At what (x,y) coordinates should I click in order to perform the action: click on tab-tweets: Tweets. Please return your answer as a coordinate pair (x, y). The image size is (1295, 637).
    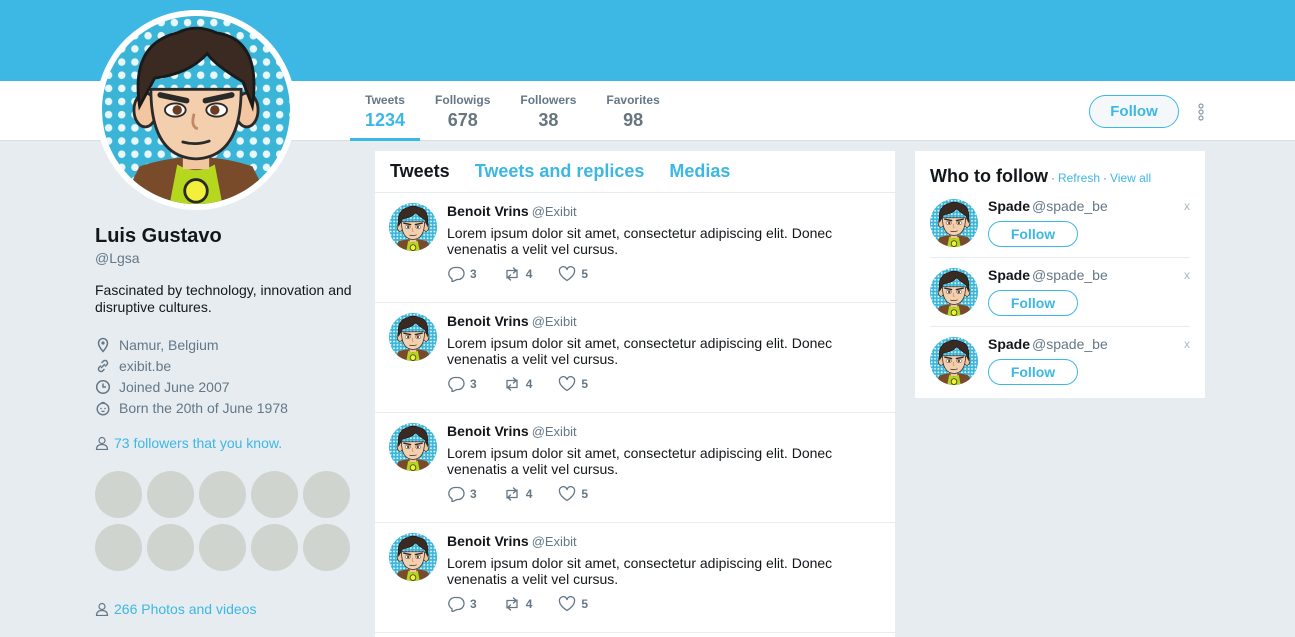
    Looking at the image, I should click on (420, 171).